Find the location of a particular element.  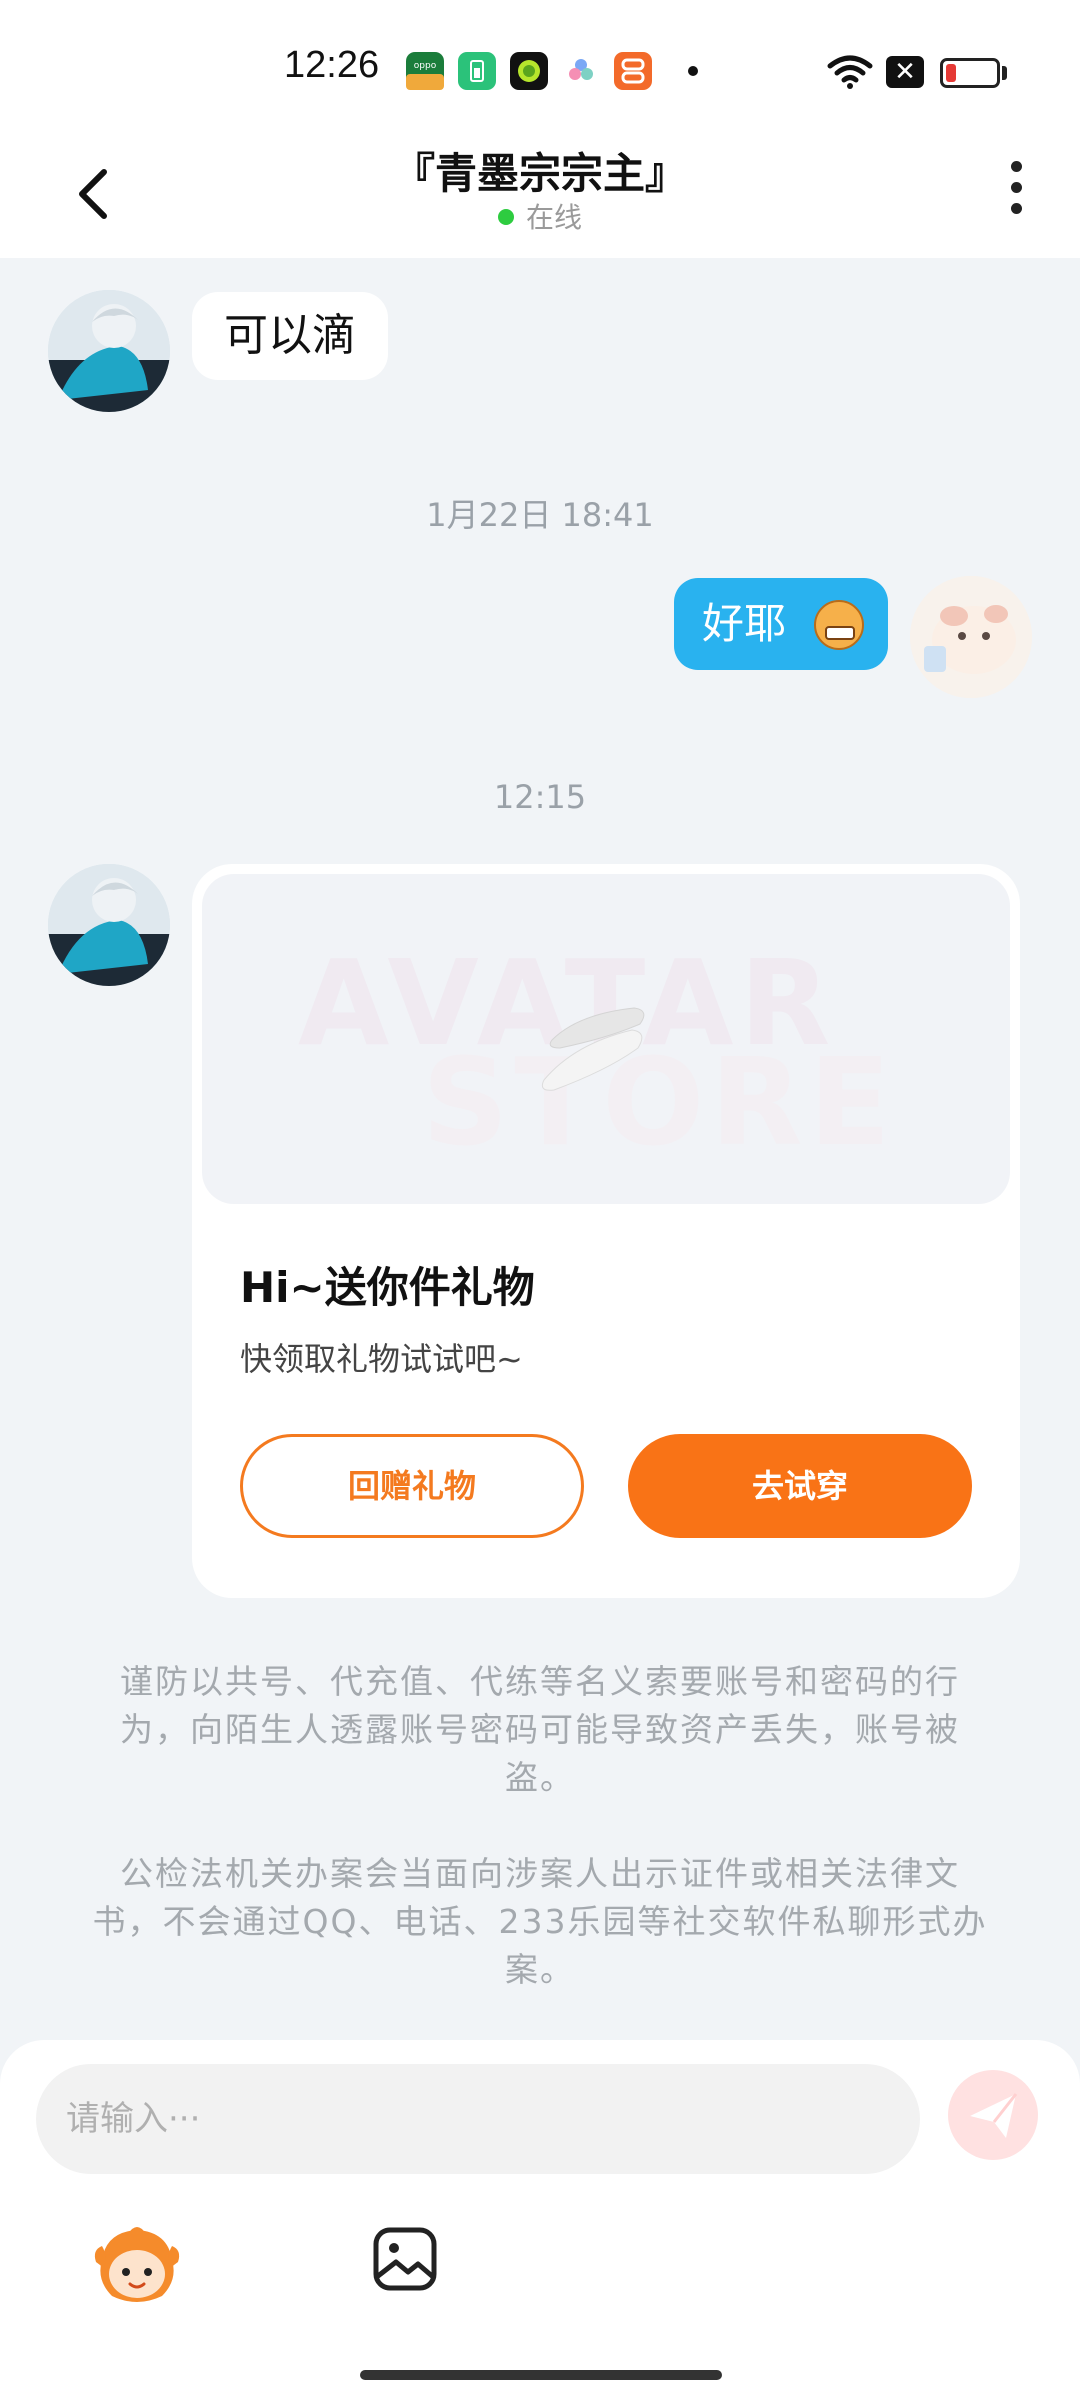

online-status: 在线 is located at coordinates (540, 216).